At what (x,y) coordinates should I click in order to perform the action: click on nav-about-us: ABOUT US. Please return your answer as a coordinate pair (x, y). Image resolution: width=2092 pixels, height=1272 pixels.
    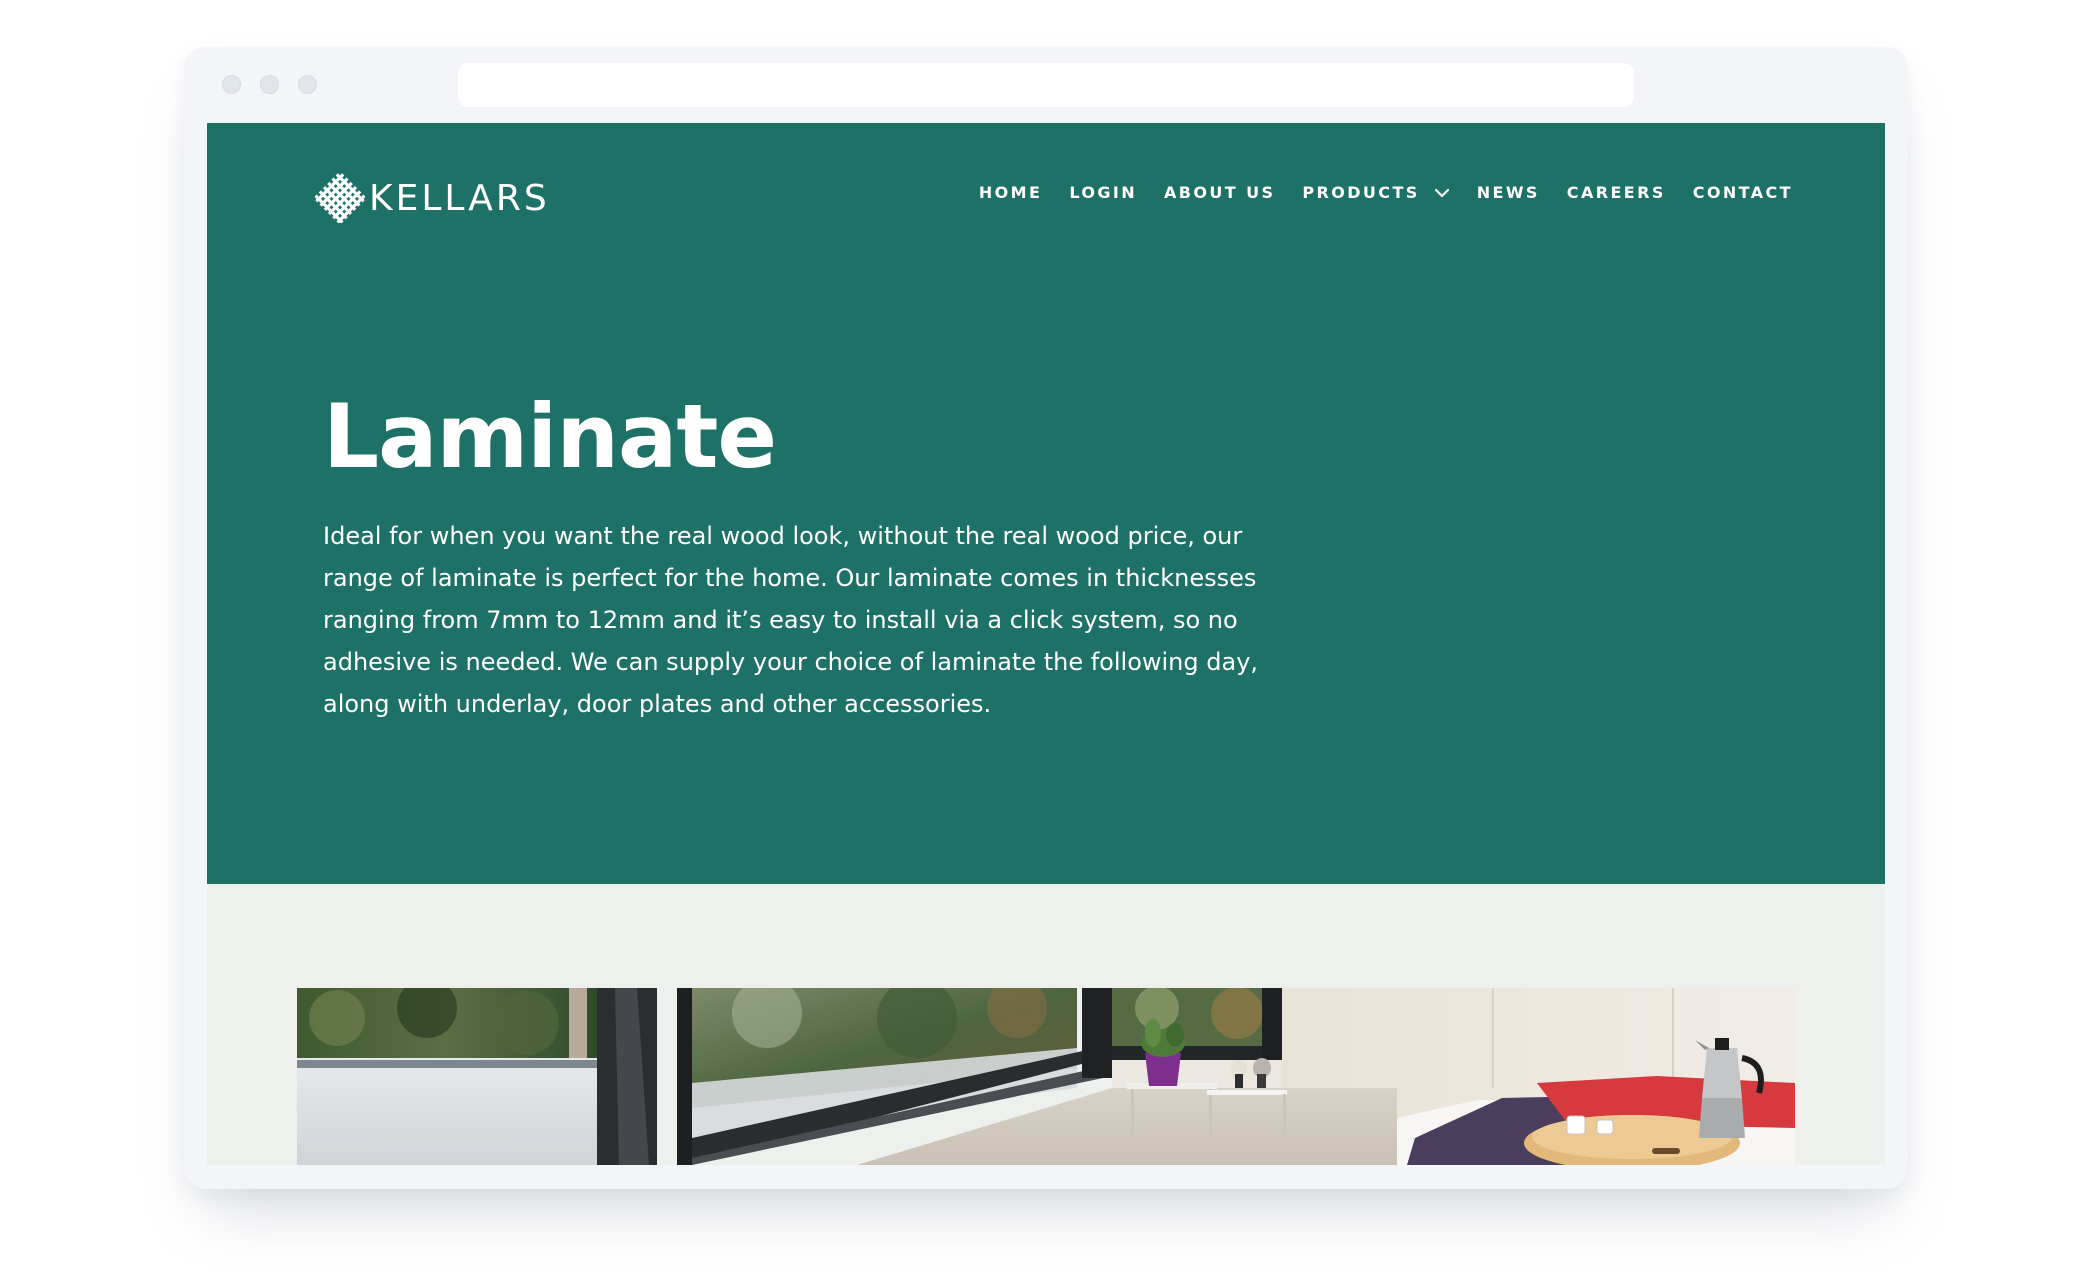
    Looking at the image, I should click on (1219, 192).